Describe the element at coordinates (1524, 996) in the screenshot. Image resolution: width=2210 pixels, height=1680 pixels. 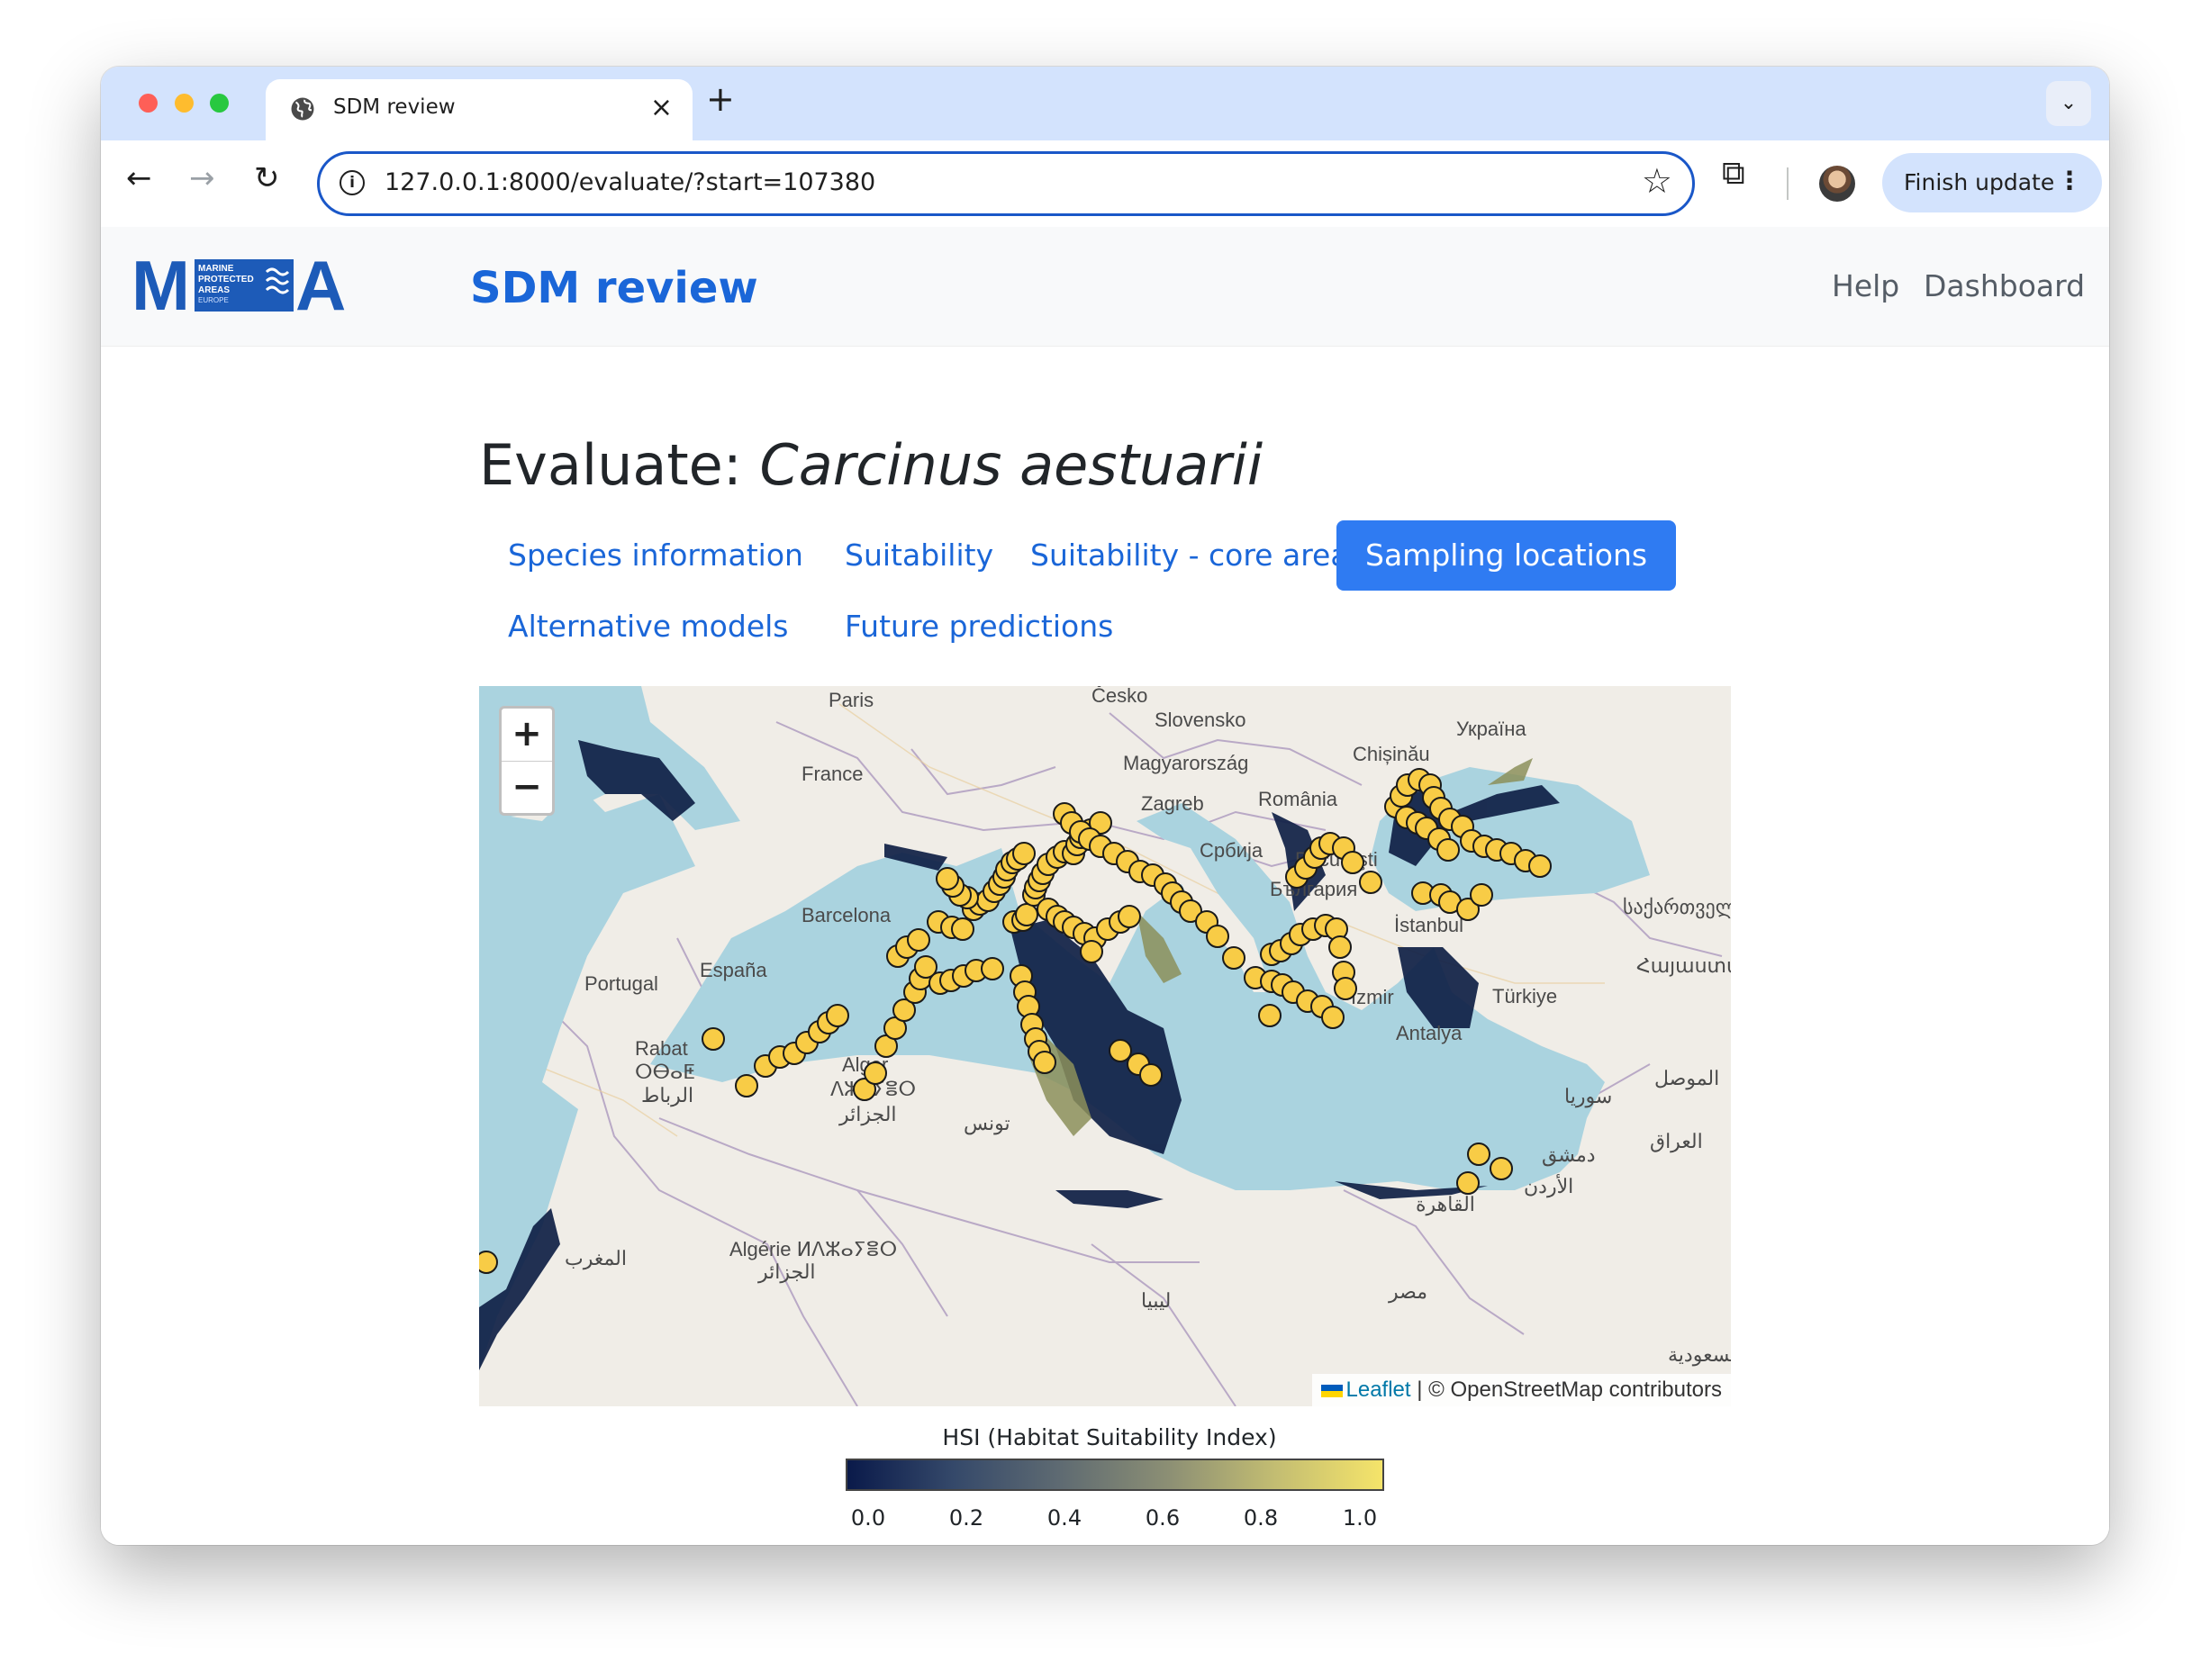
I see `svg-text: Türkiye` at that location.